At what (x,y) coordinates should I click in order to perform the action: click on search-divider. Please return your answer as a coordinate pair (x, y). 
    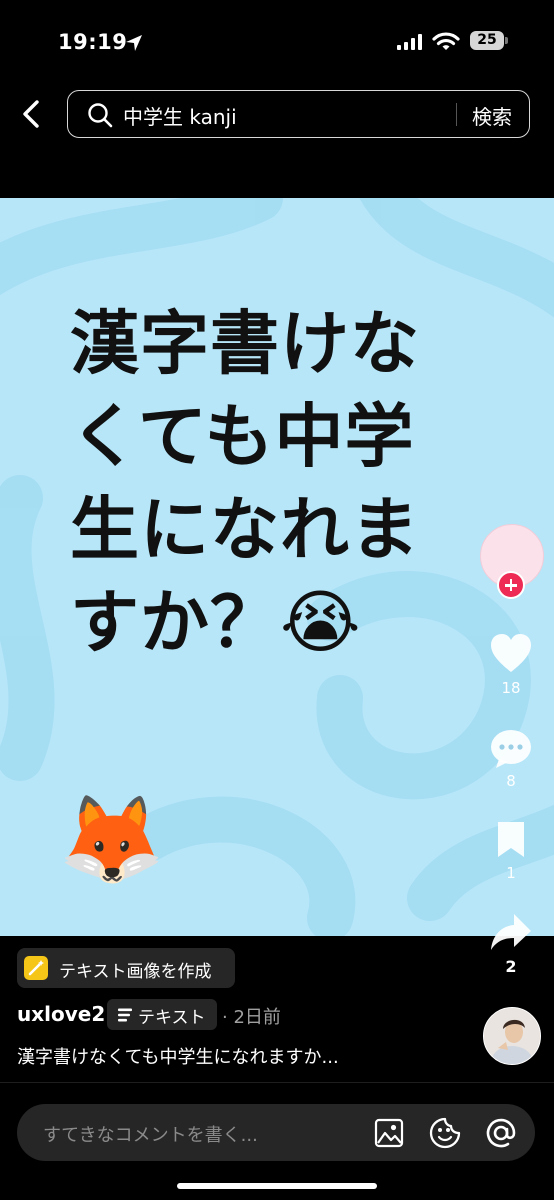
    Looking at the image, I should click on (456, 114).